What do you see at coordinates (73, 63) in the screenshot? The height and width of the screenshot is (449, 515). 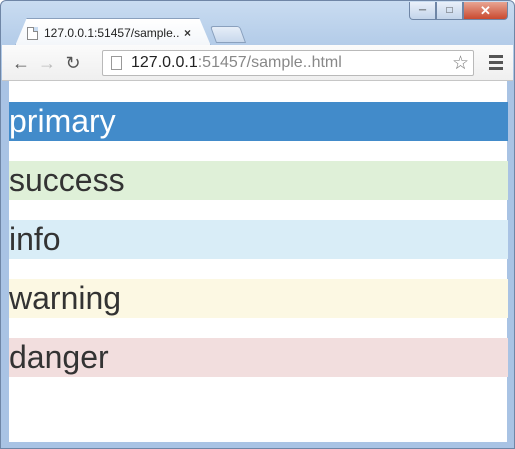 I see `reload-icon: ↻` at bounding box center [73, 63].